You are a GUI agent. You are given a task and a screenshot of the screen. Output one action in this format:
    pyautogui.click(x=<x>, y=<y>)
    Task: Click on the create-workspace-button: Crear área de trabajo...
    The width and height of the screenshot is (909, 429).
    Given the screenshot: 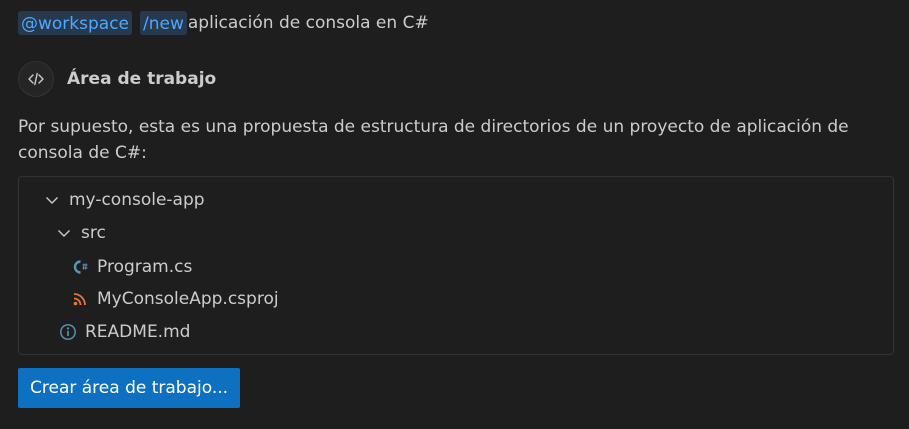 What is the action you would take?
    pyautogui.click(x=129, y=388)
    